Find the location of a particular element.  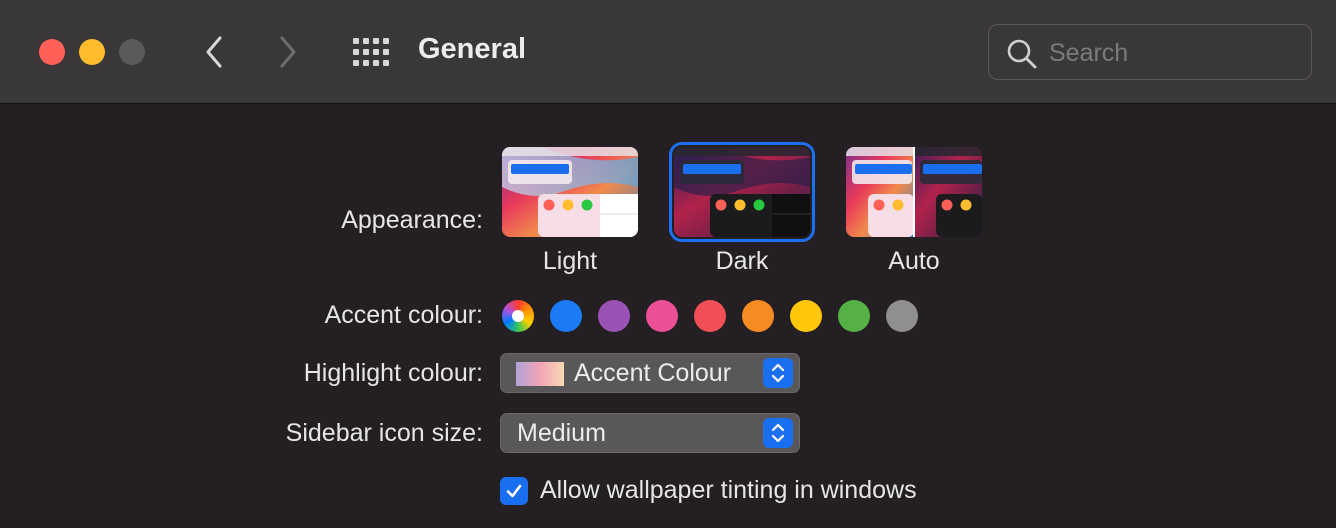

dark-appearance-thumbnail is located at coordinates (742, 192).